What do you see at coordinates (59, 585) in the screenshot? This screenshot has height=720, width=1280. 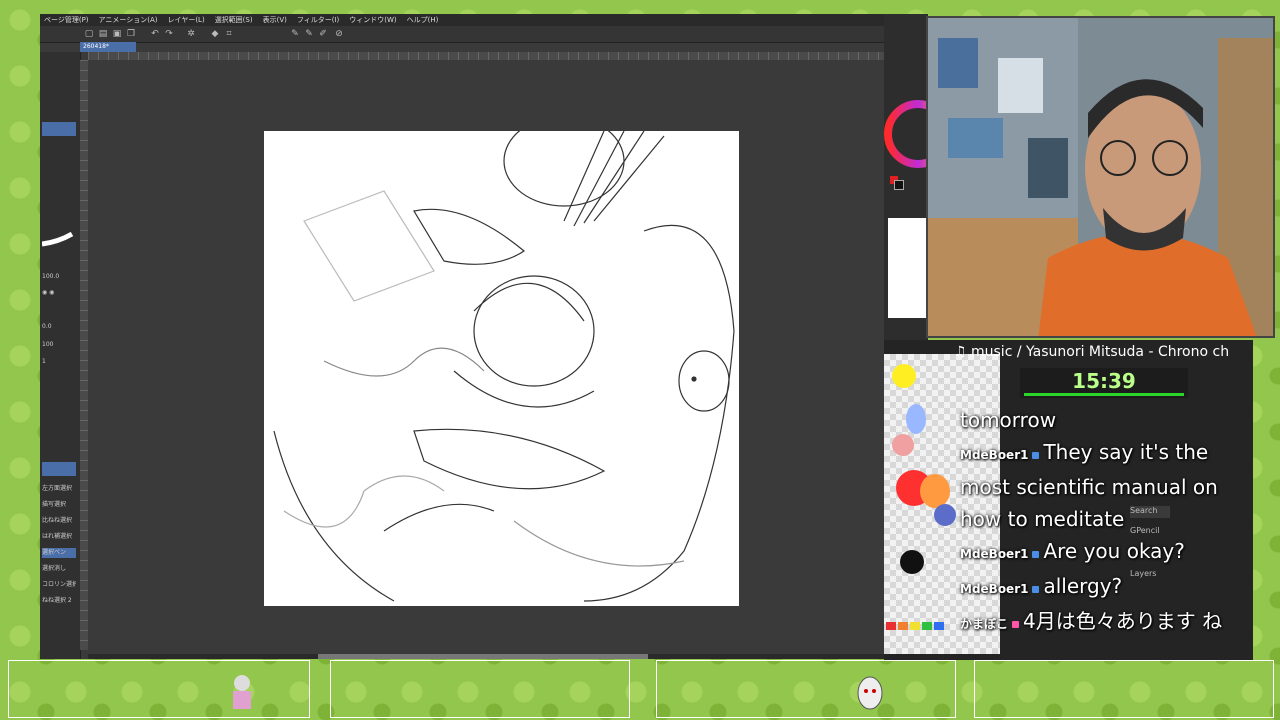 I see `subtool-item: コロリン選択` at bounding box center [59, 585].